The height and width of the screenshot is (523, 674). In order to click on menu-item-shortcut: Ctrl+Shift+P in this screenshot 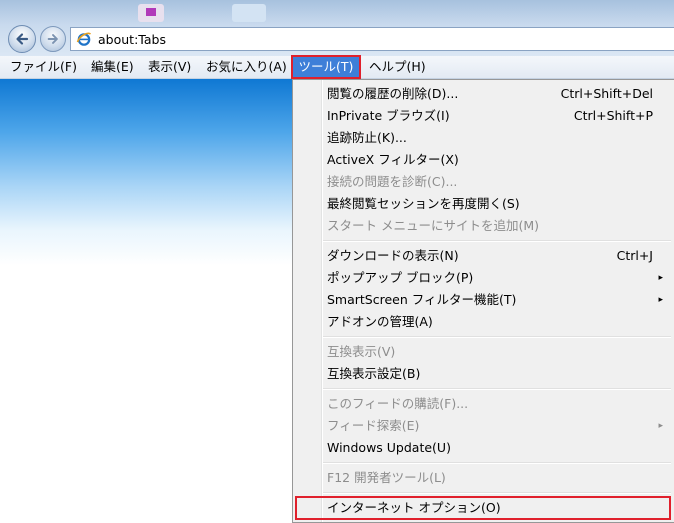, I will do `click(613, 115)`.